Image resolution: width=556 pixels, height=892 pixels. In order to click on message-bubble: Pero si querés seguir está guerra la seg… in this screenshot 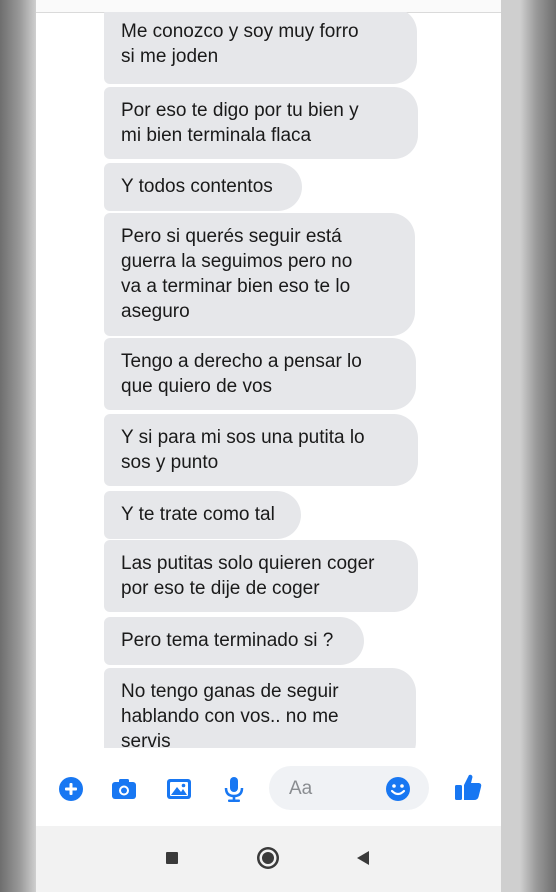, I will do `click(259, 274)`.